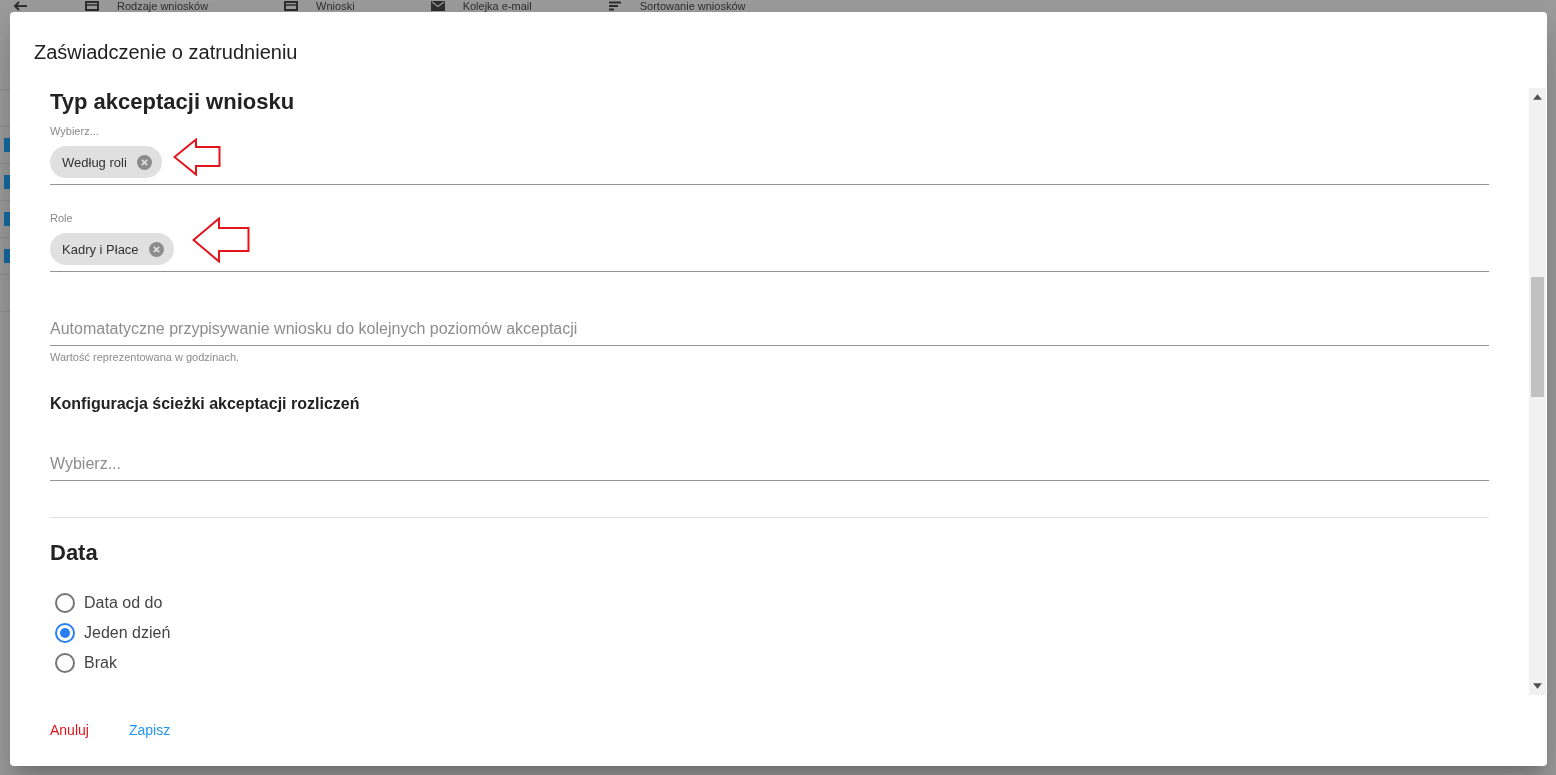 The image size is (1556, 775). I want to click on chip: Kadry i Płace, so click(112, 249).